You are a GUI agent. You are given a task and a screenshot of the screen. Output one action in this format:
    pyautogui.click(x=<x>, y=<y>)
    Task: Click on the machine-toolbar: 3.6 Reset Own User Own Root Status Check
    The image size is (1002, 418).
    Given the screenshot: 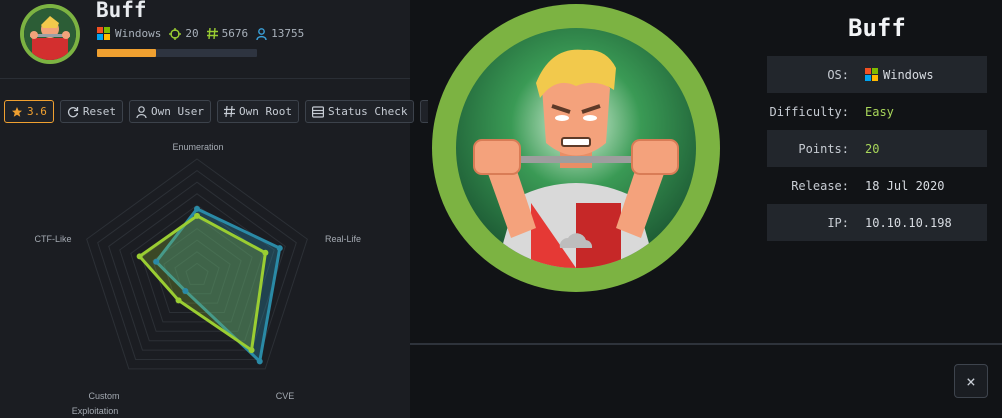 What is the action you would take?
    pyautogui.click(x=216, y=111)
    